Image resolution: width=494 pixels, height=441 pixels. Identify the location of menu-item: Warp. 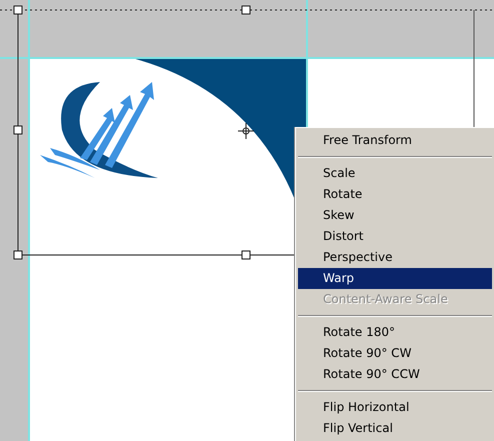
(395, 278).